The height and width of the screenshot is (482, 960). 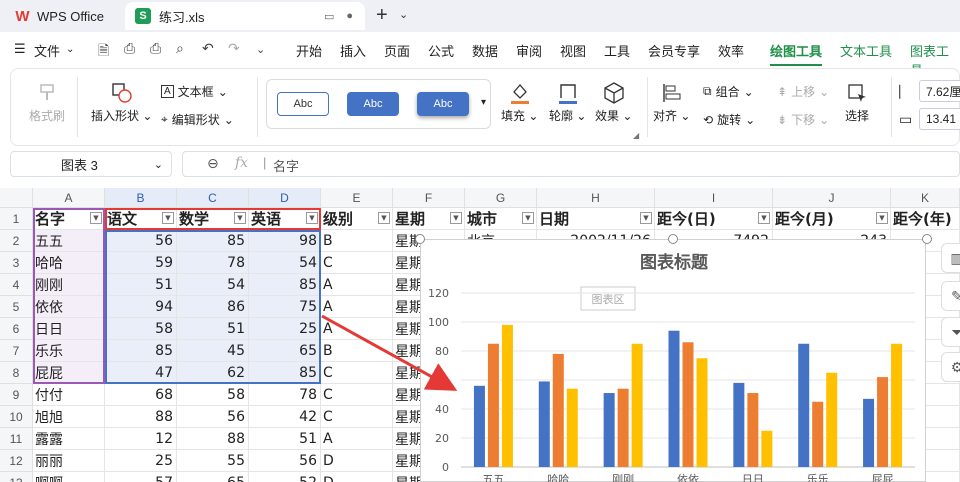 I want to click on print-icon: ⎙, so click(x=155, y=48).